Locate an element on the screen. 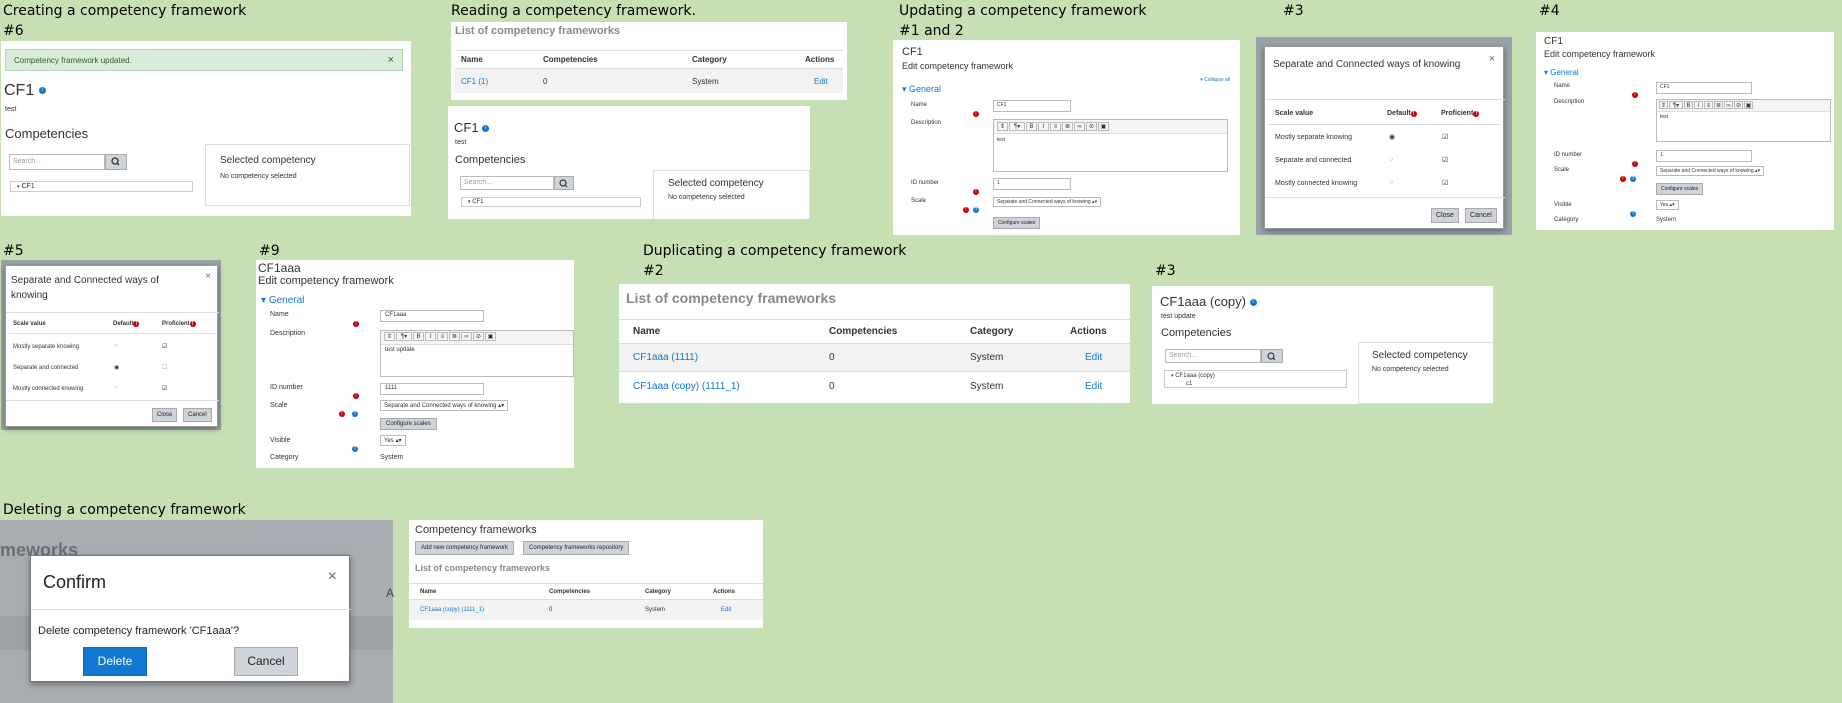 This screenshot has height=703, width=1842. add-framework-button: Add new competency framework is located at coordinates (465, 548).